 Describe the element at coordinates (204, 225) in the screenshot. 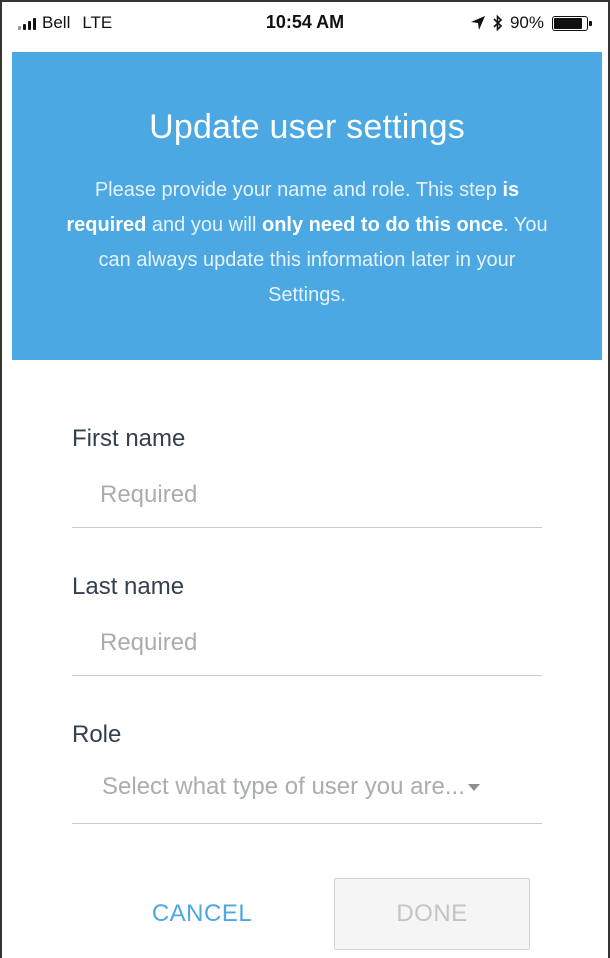

I see `description-text: and you will` at that location.